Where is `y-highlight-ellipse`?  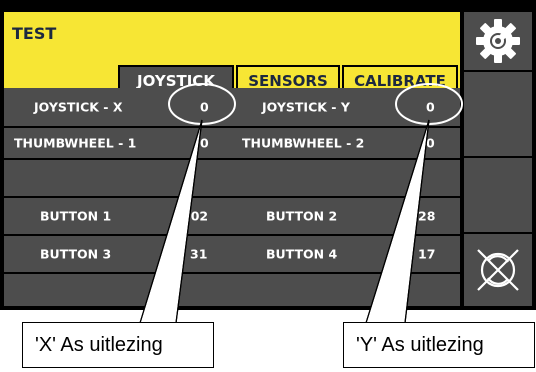 y-highlight-ellipse is located at coordinates (429, 104).